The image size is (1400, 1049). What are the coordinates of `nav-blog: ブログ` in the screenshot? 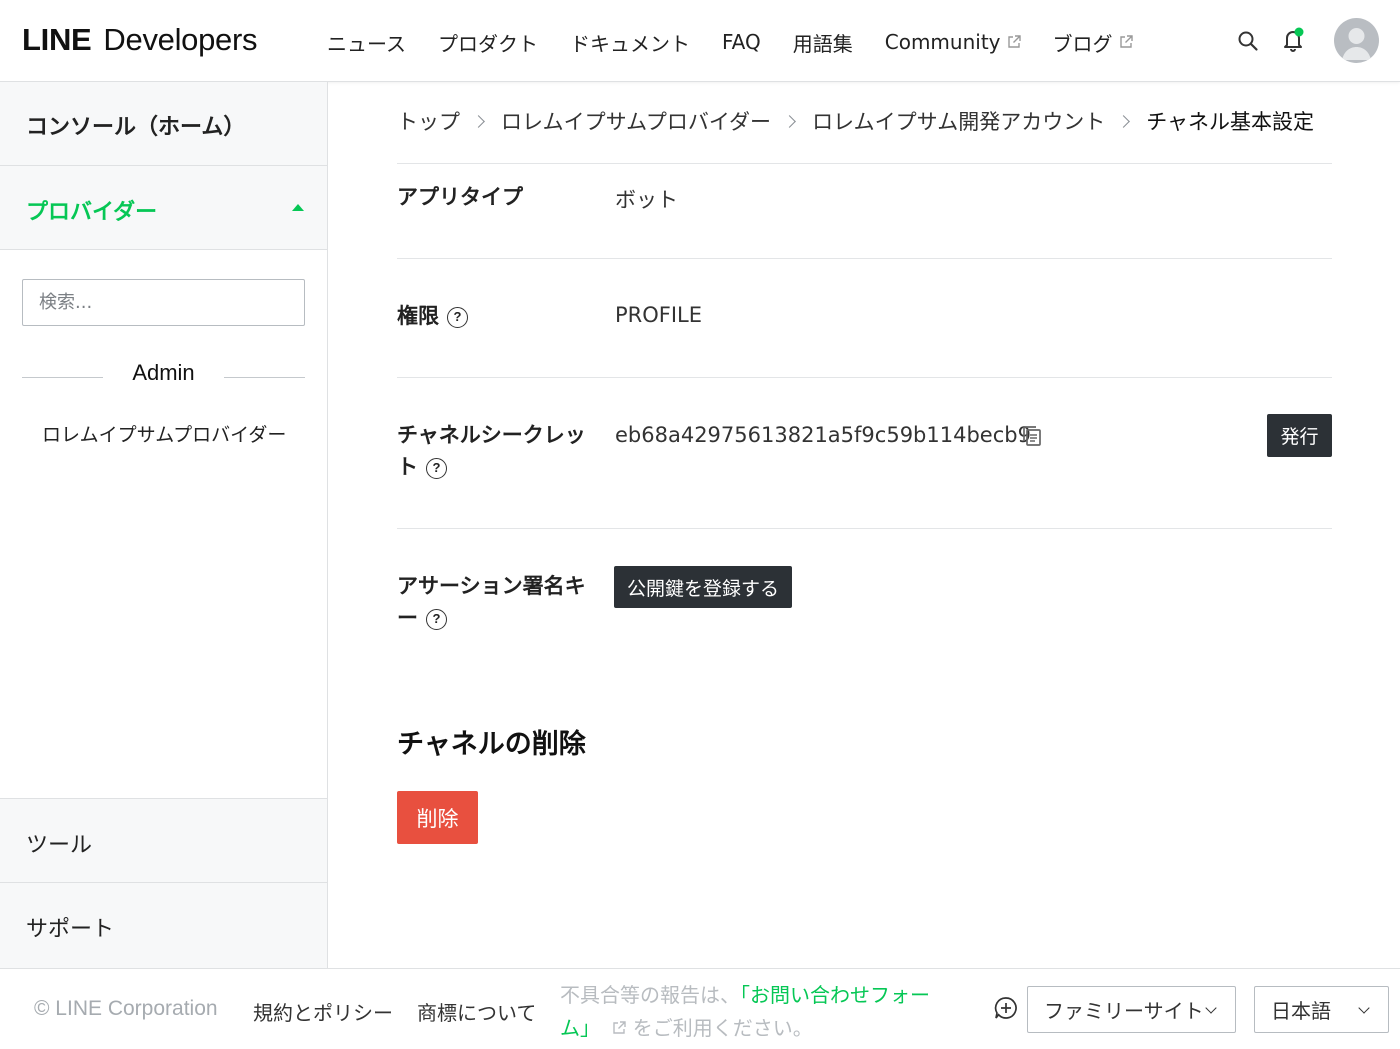 It's located at (1093, 42).